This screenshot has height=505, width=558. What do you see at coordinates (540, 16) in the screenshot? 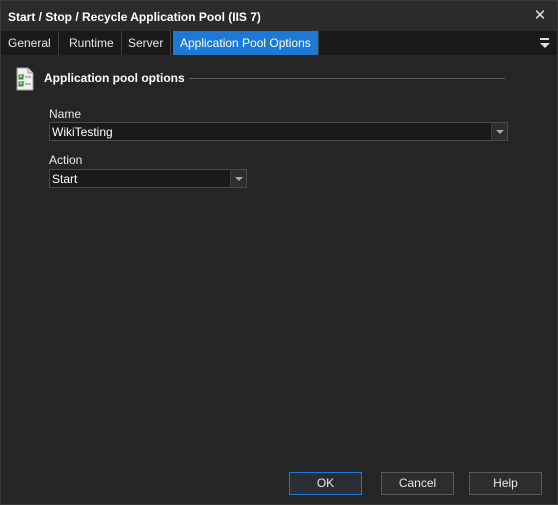
I see `close-icon: ✕` at bounding box center [540, 16].